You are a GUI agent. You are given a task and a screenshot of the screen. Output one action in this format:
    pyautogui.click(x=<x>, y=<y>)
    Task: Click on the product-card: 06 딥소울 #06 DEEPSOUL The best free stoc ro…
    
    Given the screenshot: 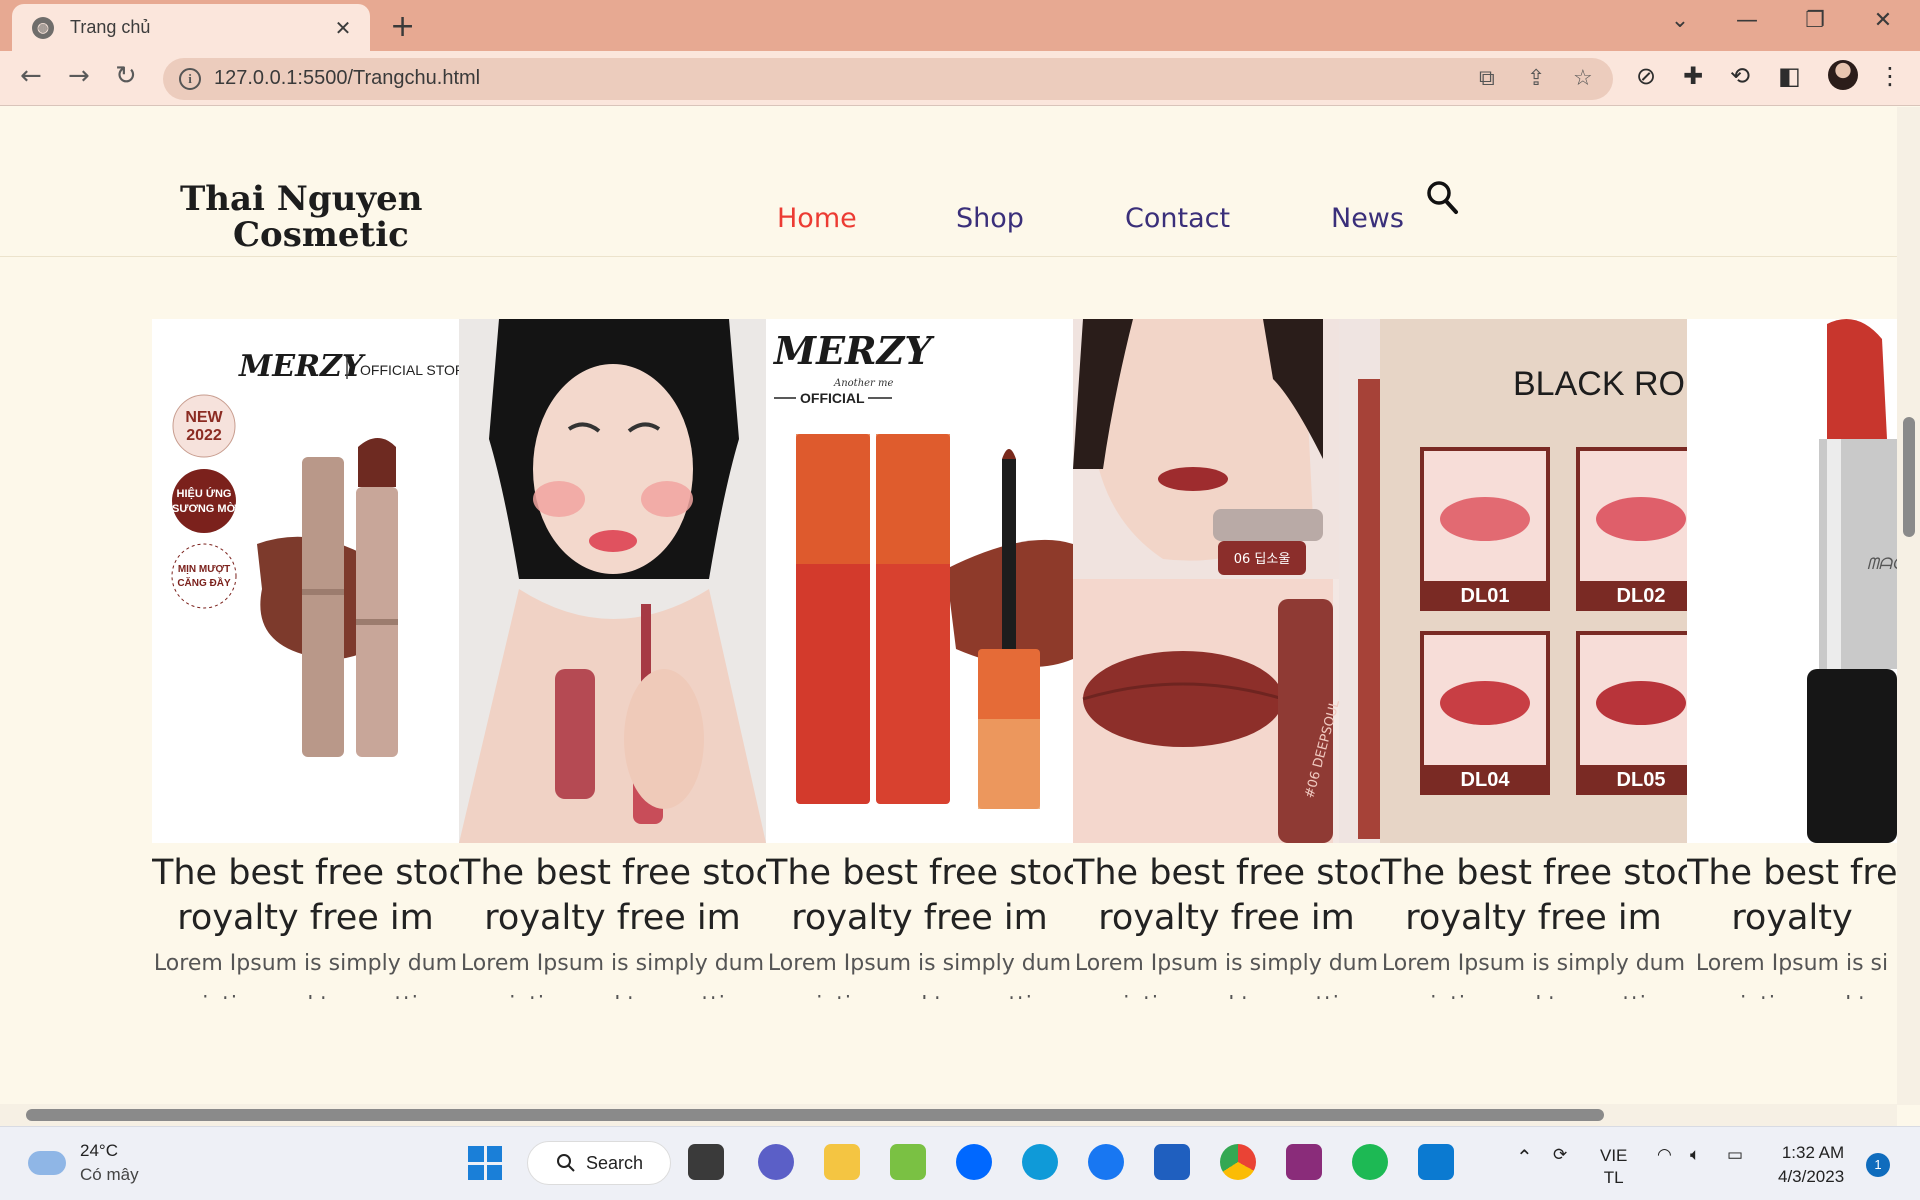 What is the action you would take?
    pyautogui.click(x=1226, y=659)
    